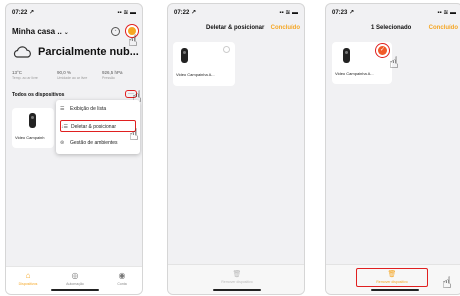 The width and height of the screenshot is (460, 296). I want to click on home-icon: ⌂, so click(28, 275).